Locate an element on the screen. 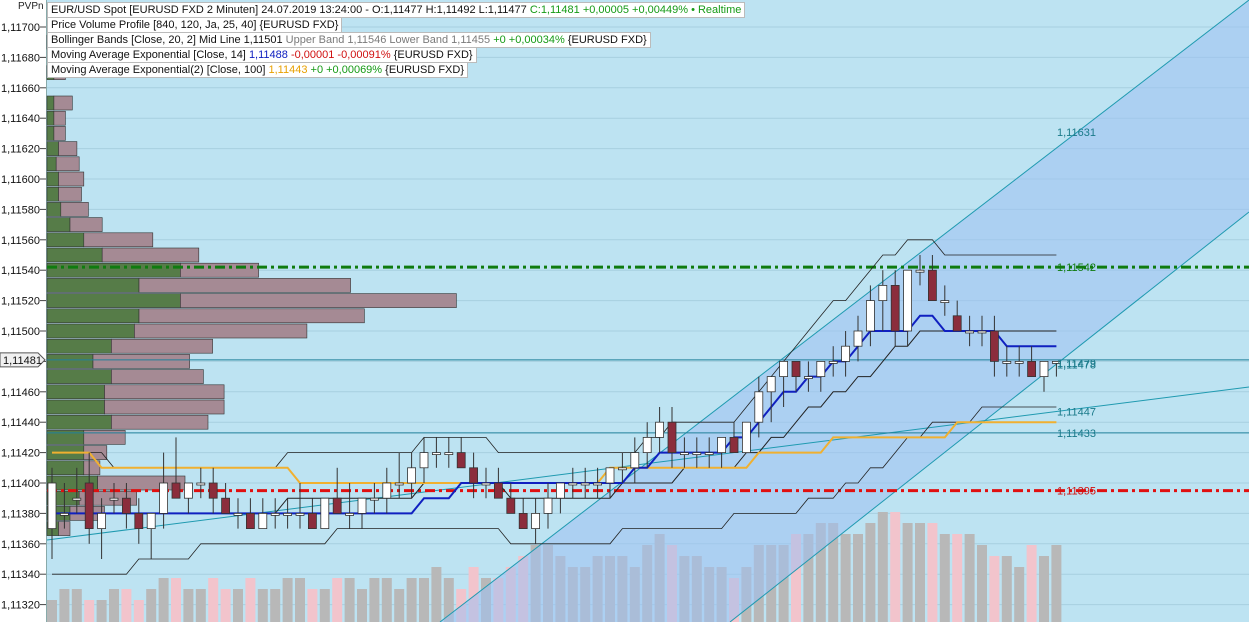 The image size is (1249, 622). y-tick-label: 1,11460 is located at coordinates (20, 393).